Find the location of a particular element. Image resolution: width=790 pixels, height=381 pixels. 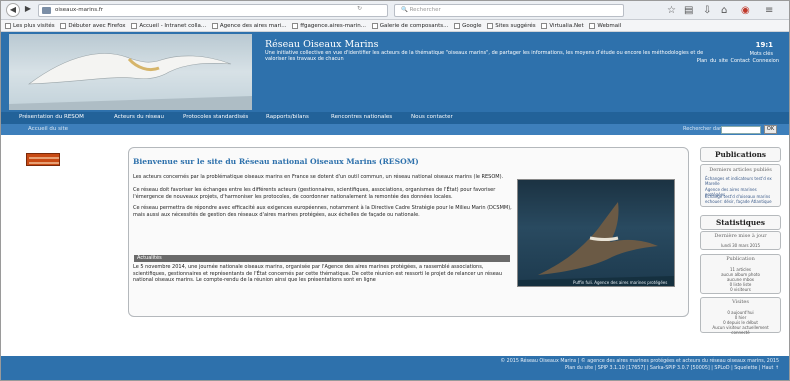

font-size-control: 19:1 is located at coordinates (764, 45).